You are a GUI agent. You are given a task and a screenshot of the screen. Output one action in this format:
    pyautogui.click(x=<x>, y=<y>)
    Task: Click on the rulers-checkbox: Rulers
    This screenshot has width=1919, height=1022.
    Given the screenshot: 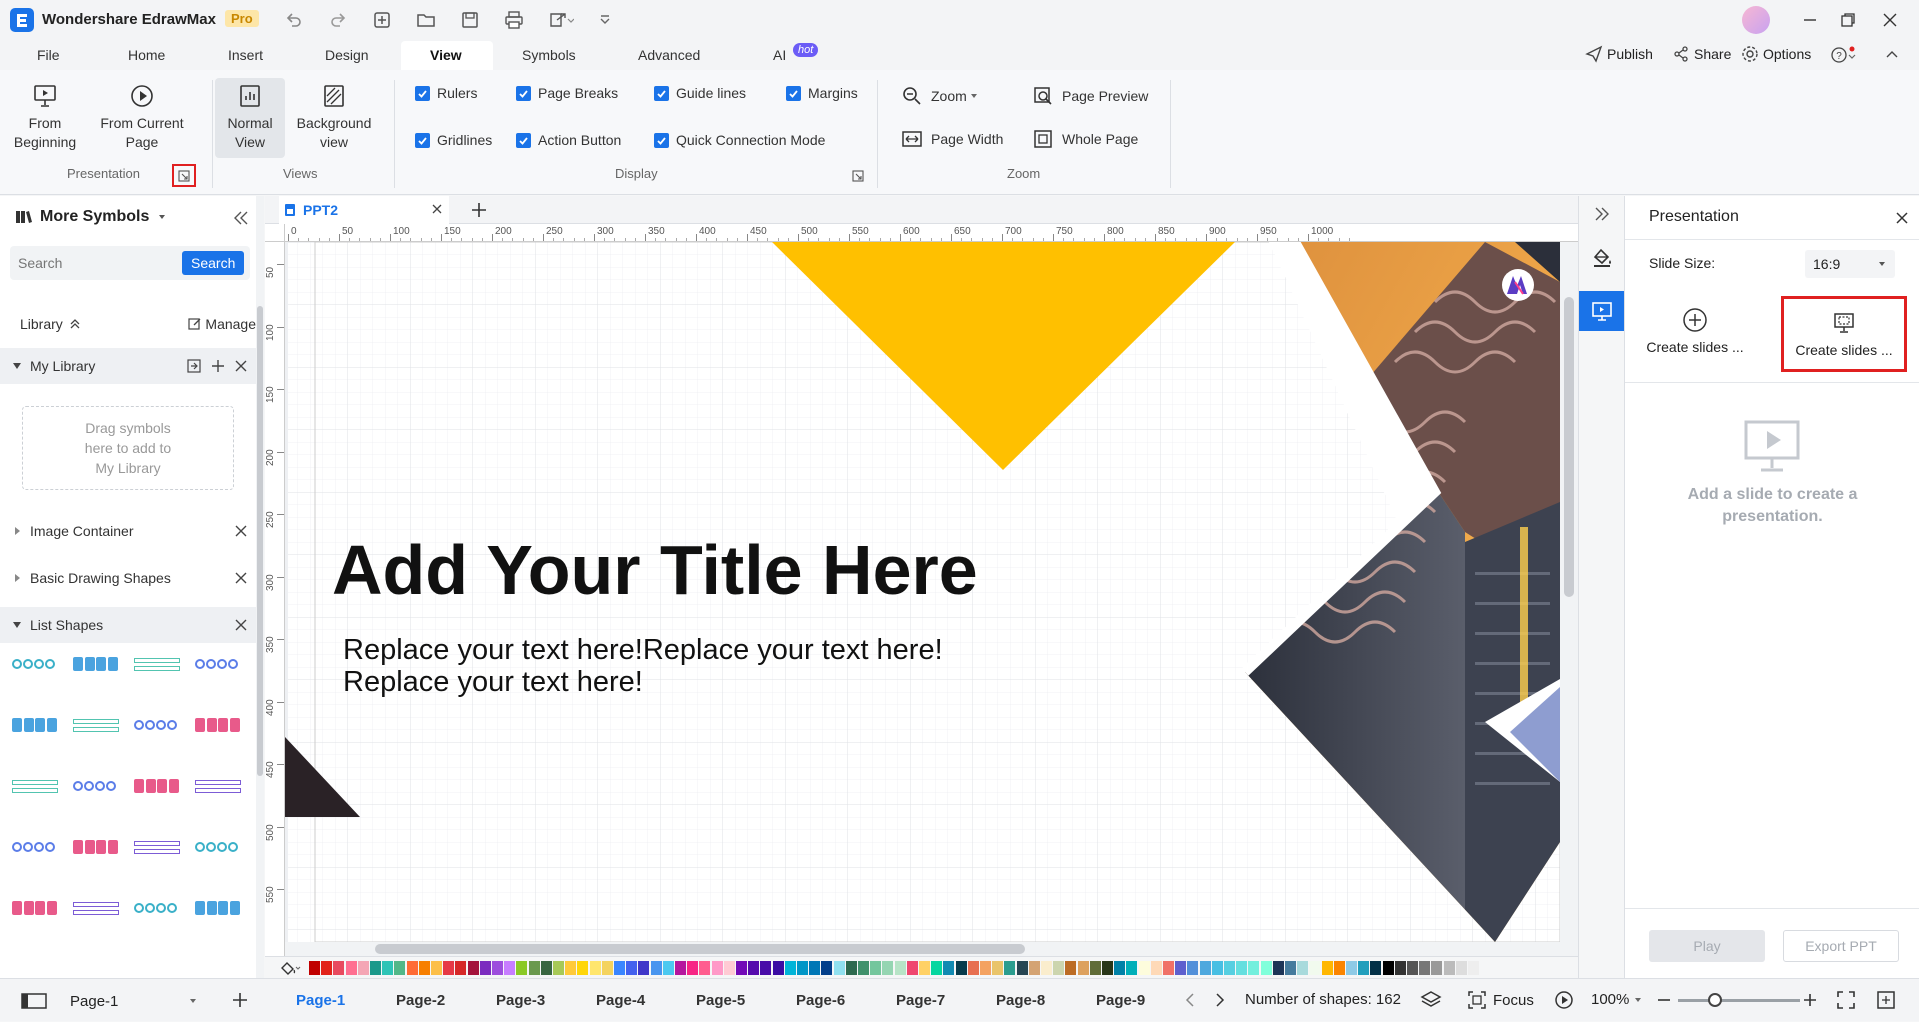 What is the action you would take?
    pyautogui.click(x=446, y=93)
    